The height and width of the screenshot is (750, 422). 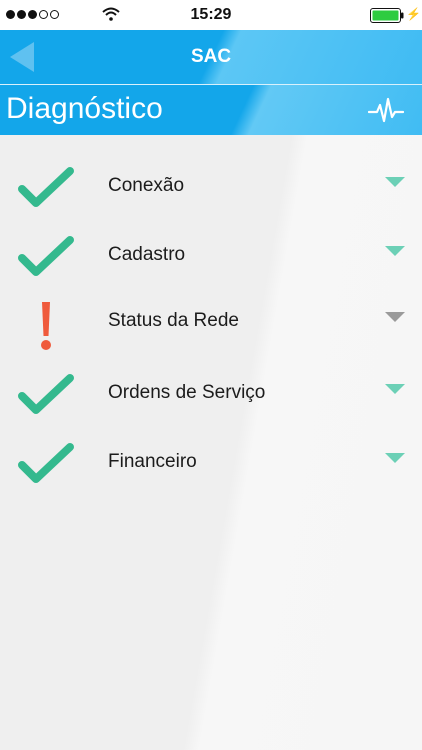 I want to click on list-item-status-da-rede: Status da Rede, so click(x=211, y=330).